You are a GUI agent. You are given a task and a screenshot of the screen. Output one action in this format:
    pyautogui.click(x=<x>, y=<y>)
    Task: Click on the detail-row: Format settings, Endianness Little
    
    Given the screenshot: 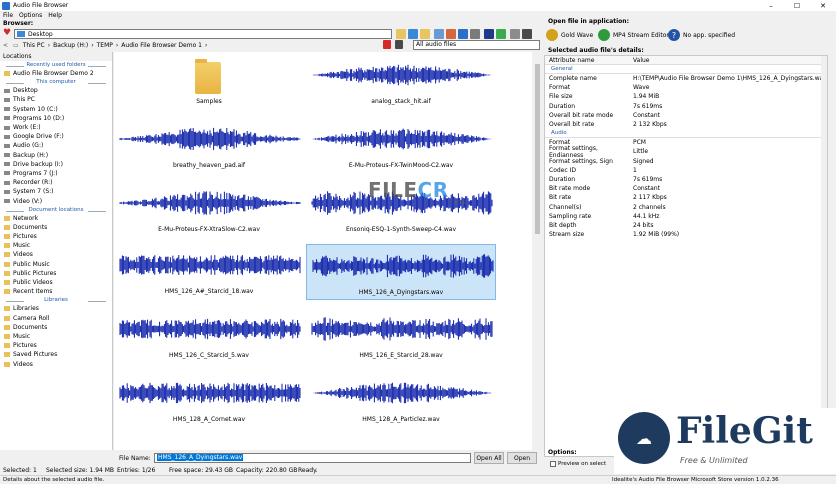 What is the action you would take?
    pyautogui.click(x=599, y=151)
    